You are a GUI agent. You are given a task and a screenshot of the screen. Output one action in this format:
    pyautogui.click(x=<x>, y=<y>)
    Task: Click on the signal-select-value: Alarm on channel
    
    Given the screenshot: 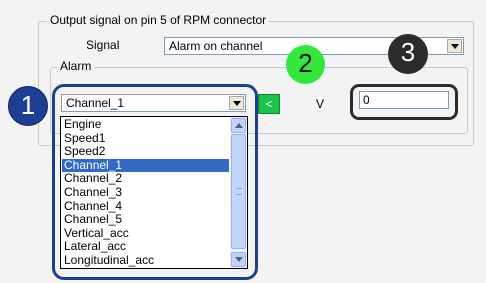 What is the action you would take?
    pyautogui.click(x=216, y=46)
    